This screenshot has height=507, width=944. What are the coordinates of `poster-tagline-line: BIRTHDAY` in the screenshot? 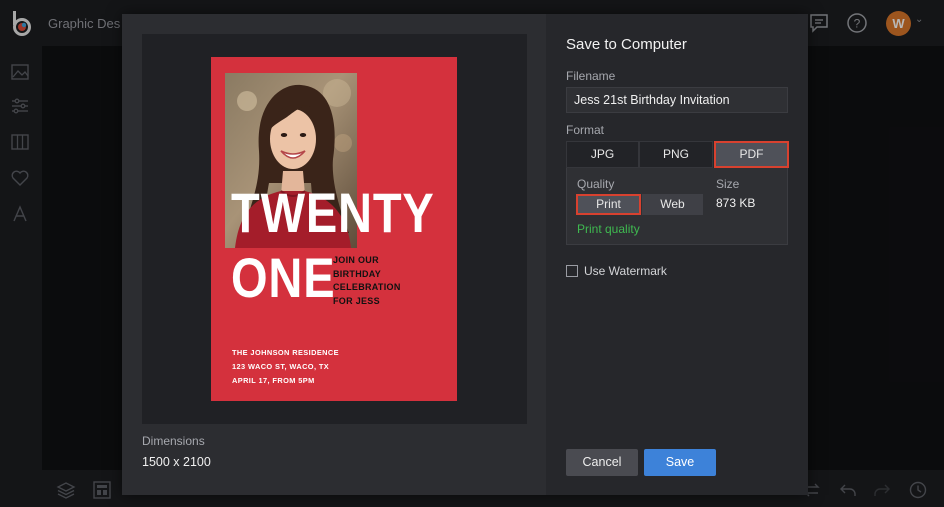 It's located at (357, 273).